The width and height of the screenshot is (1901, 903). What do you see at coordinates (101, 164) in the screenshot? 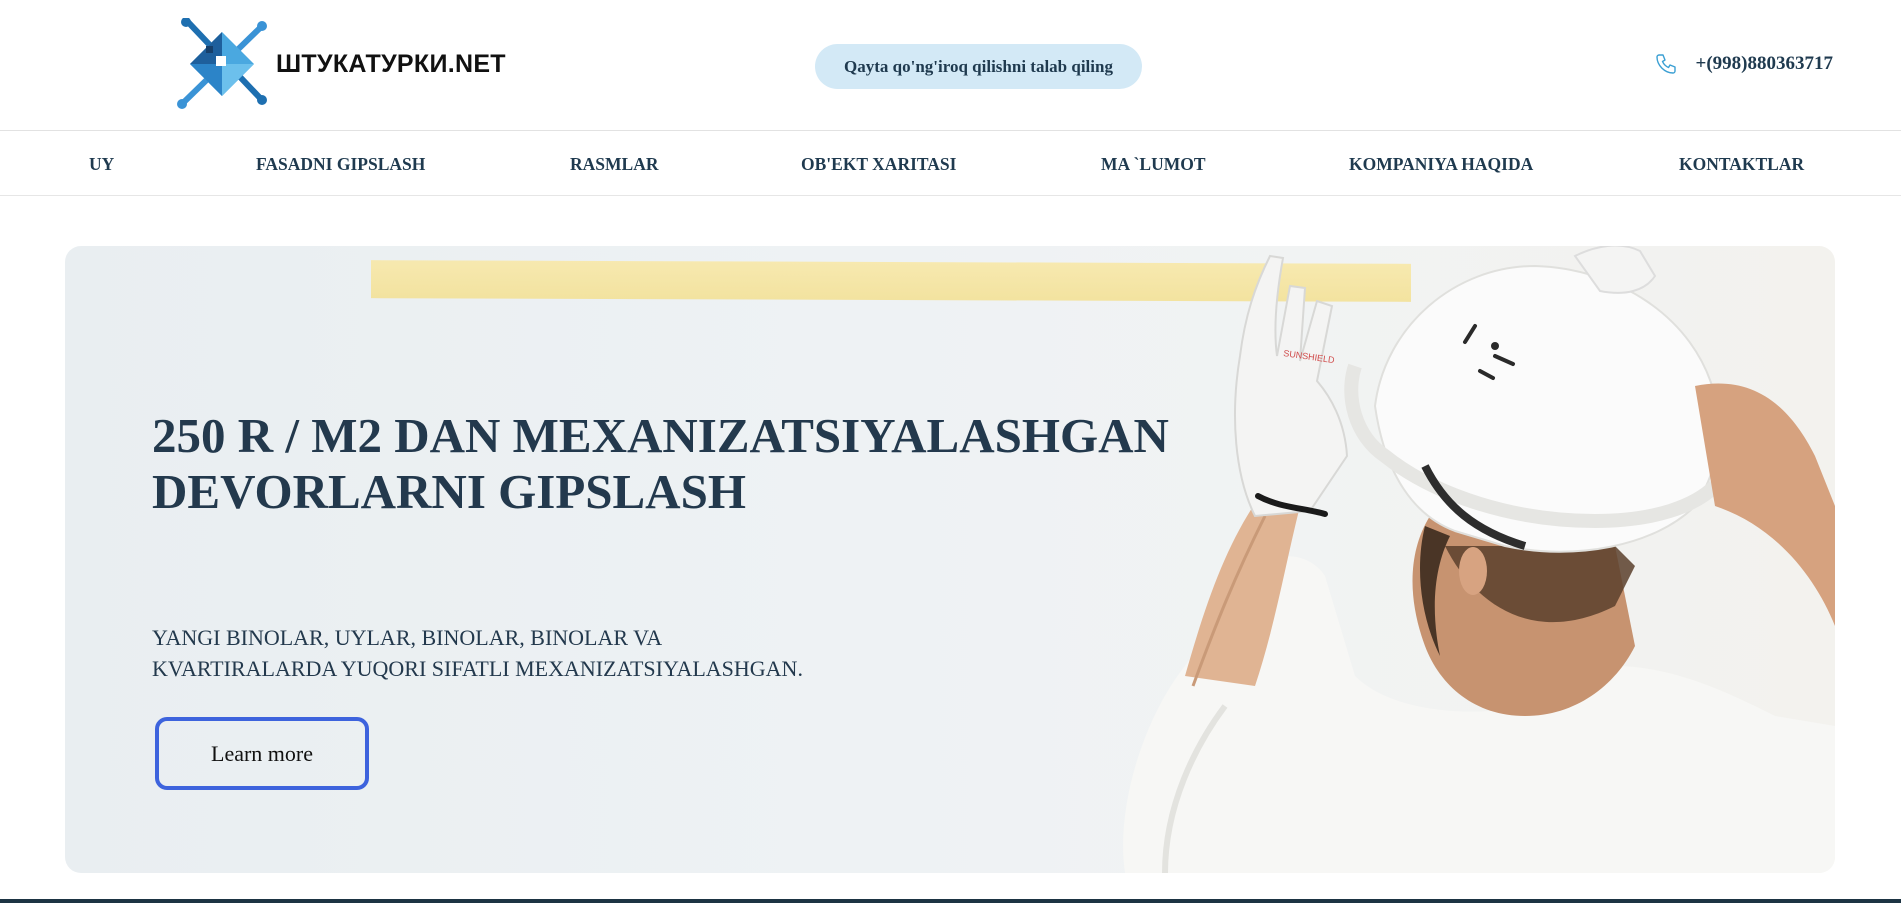
I see `nav-item-home: UY` at bounding box center [101, 164].